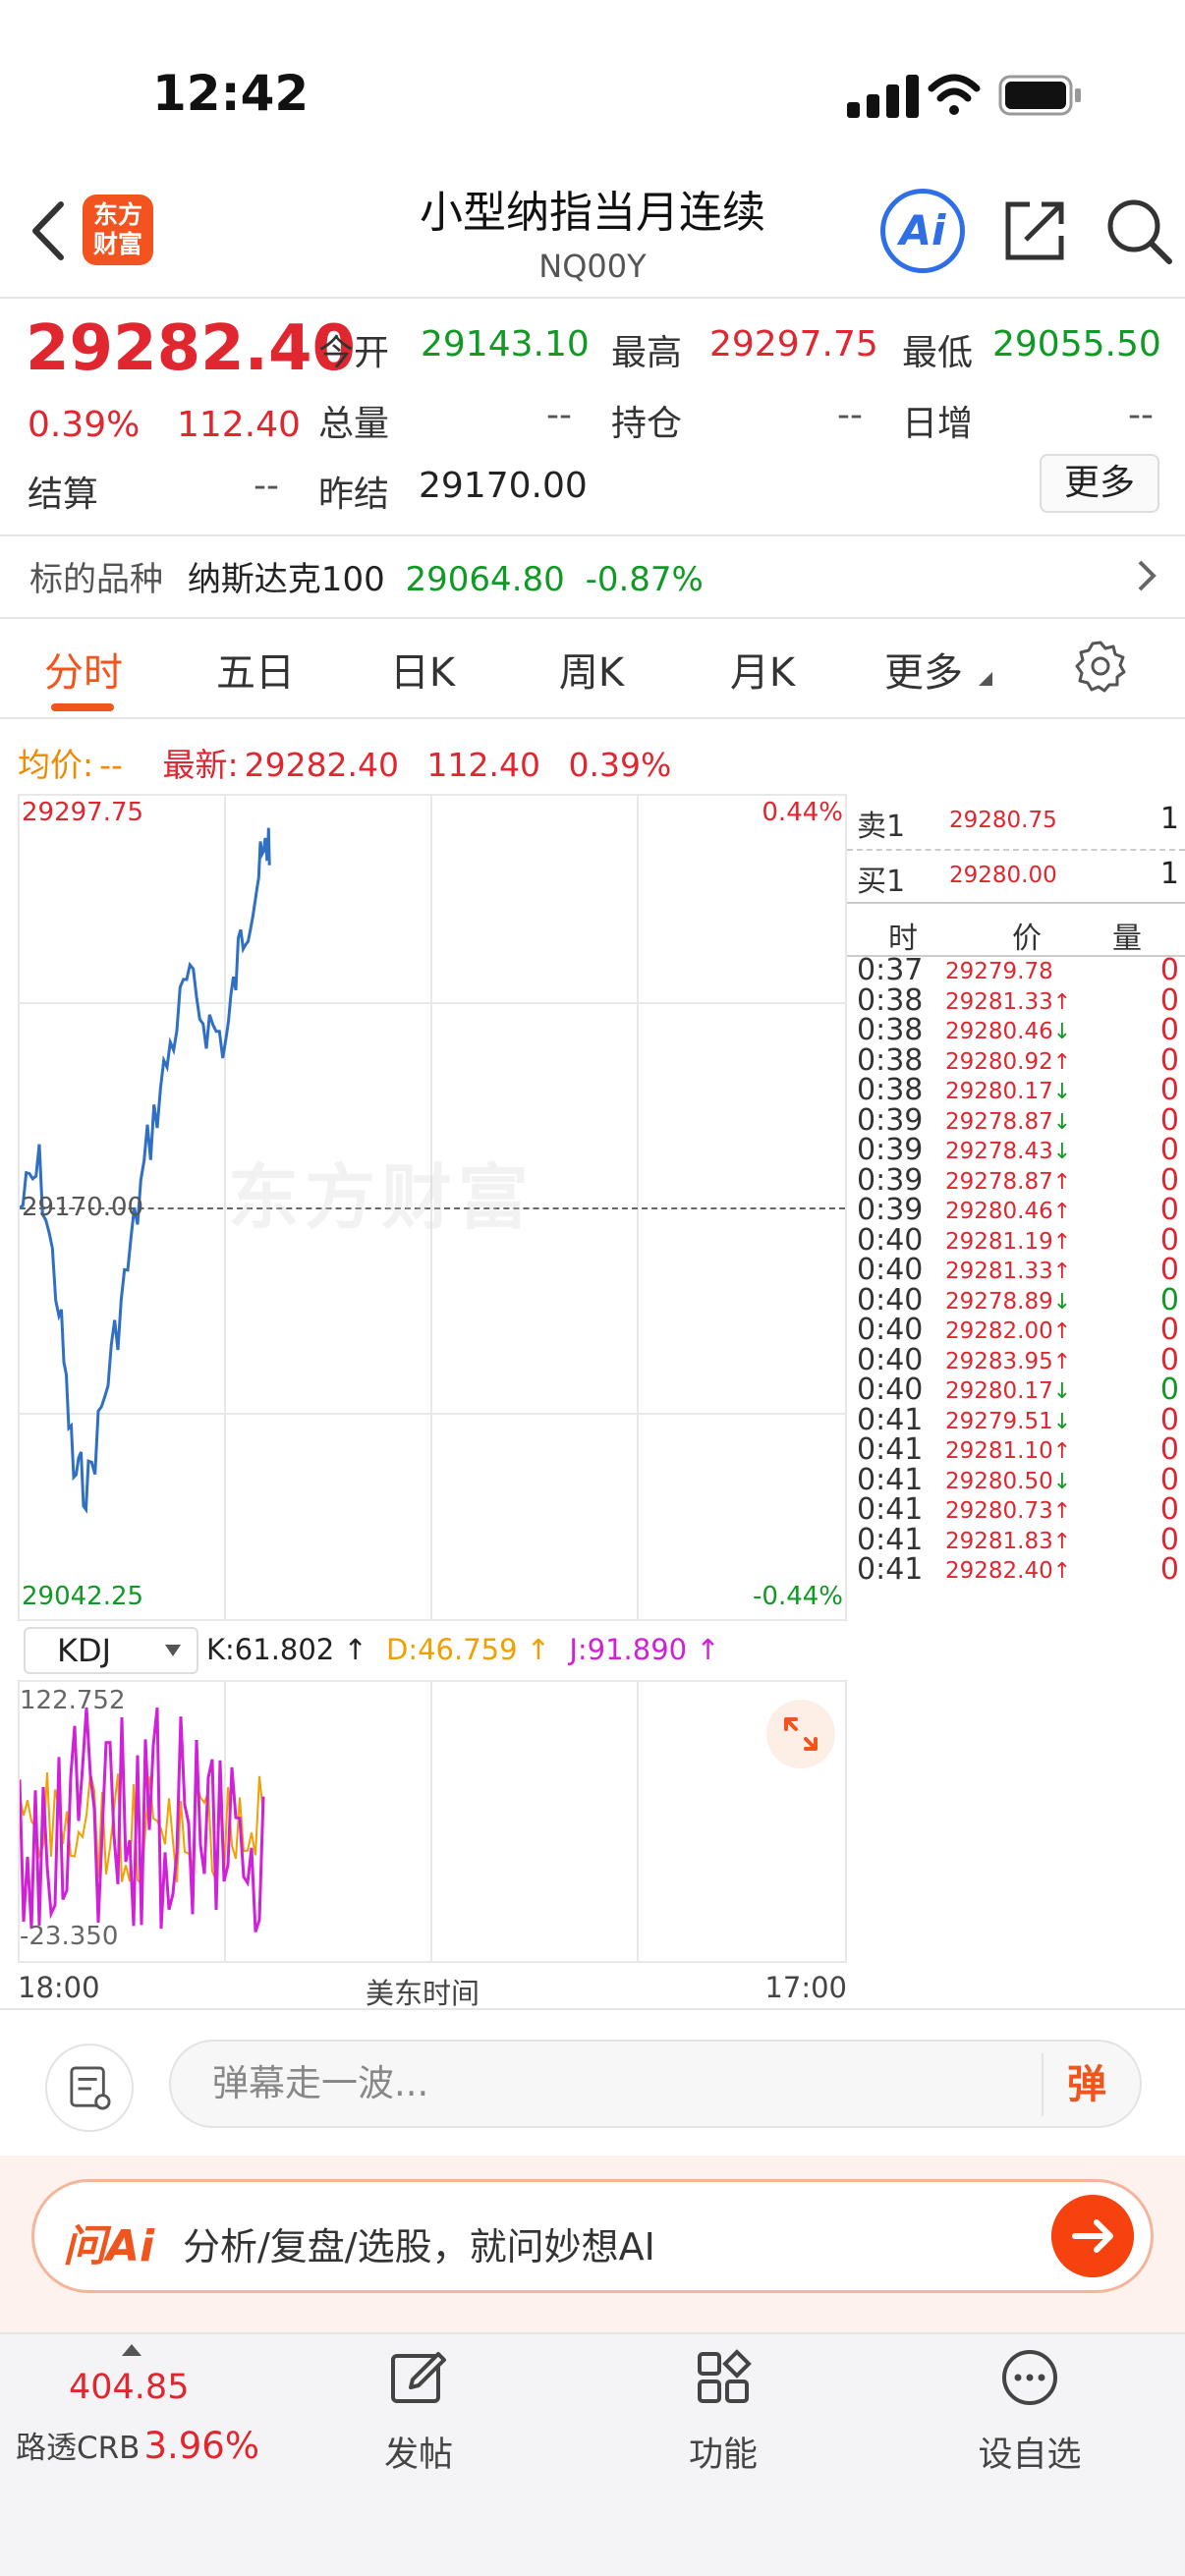 The width and height of the screenshot is (1185, 2576). I want to click on underlying-price: 29064.80, so click(485, 579).